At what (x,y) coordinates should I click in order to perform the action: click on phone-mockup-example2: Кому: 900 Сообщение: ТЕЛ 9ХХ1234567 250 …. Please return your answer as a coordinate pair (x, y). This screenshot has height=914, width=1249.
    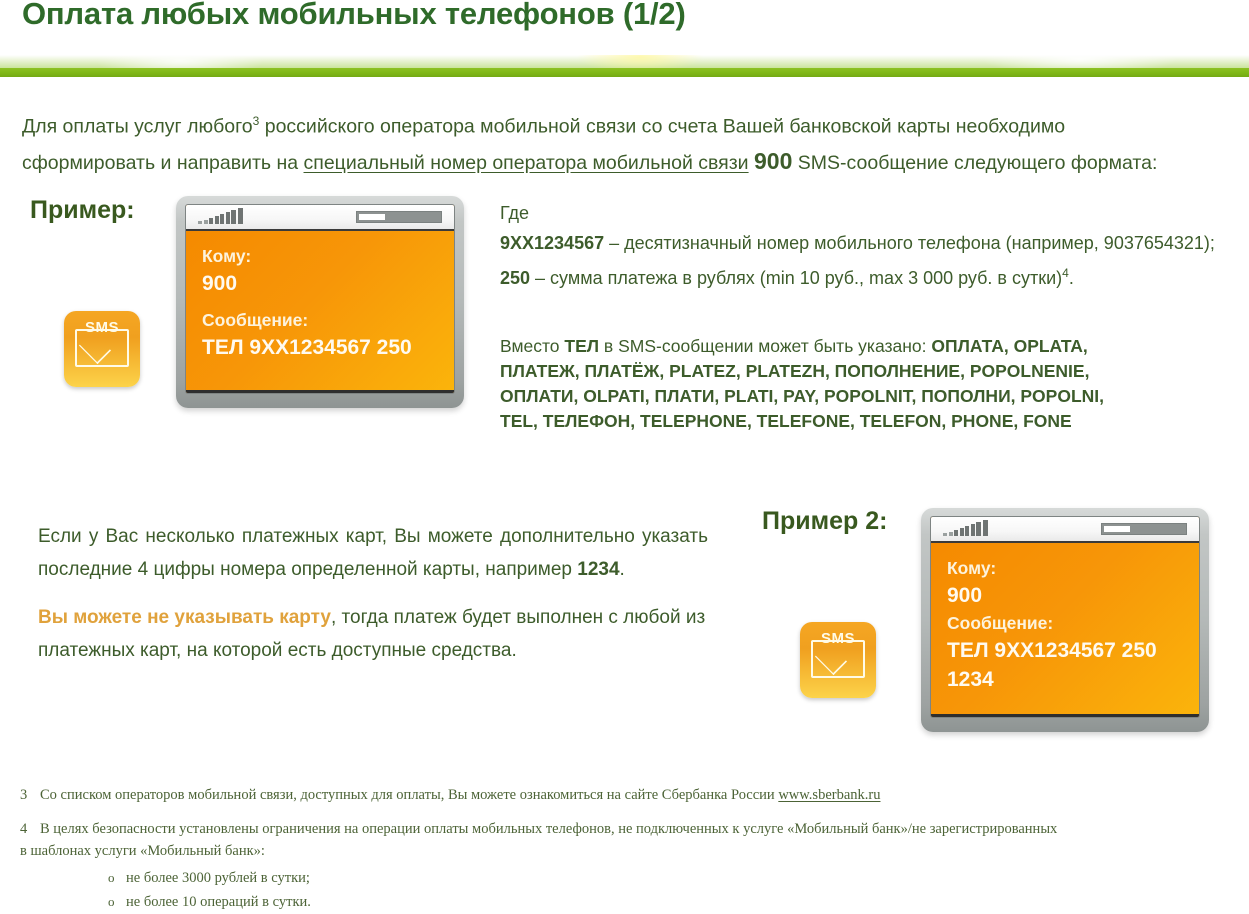
    Looking at the image, I should click on (1065, 620).